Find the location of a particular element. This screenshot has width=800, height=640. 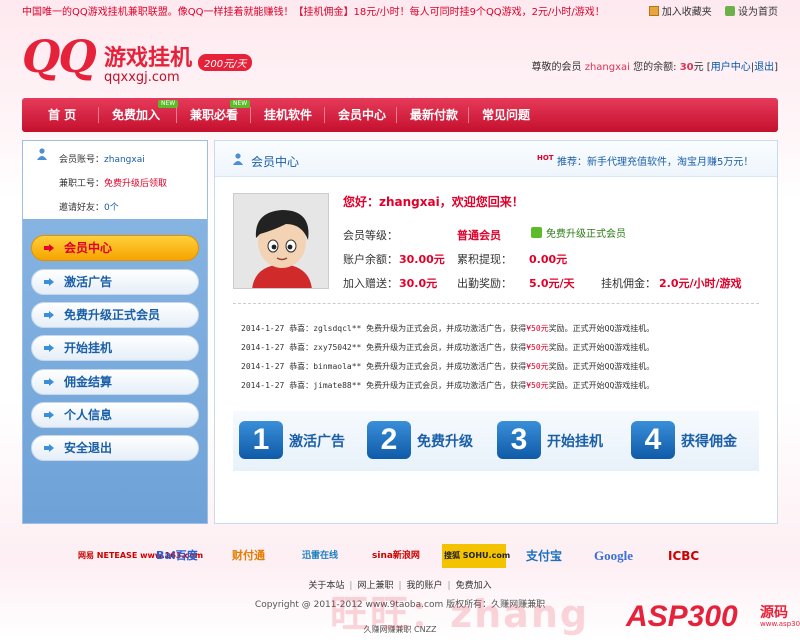

steps-banner: 1 激活广告 2 免费升级 3 开始挂机 4 获得佣金 is located at coordinates (496, 441).